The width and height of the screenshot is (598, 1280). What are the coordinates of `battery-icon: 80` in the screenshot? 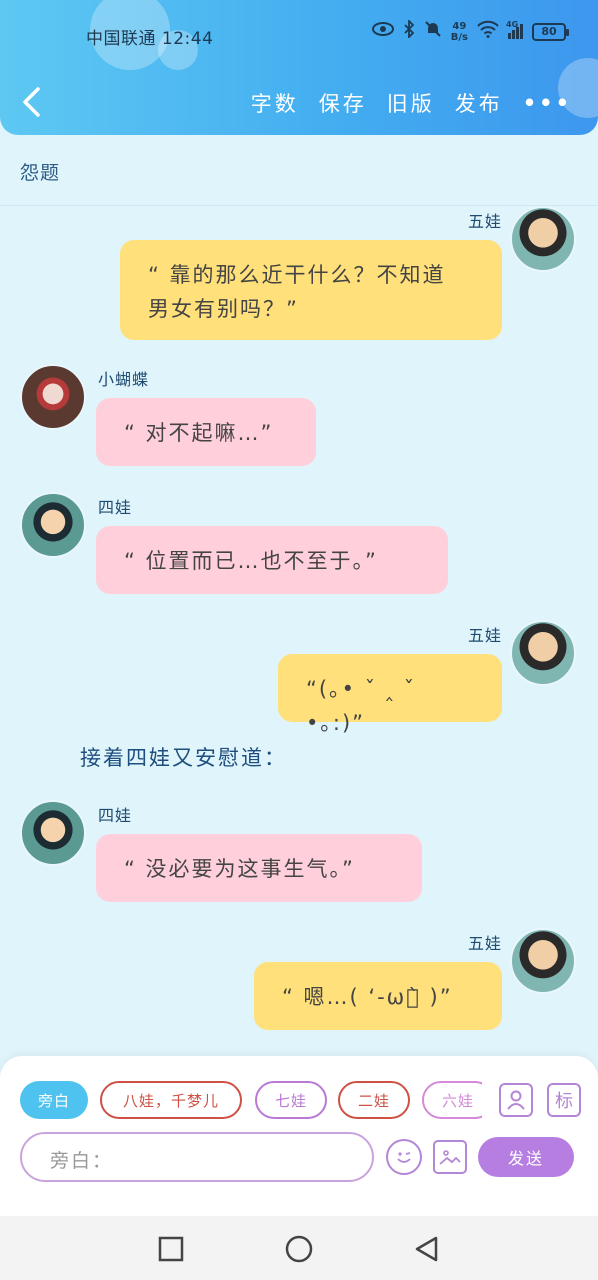 It's located at (550, 31).